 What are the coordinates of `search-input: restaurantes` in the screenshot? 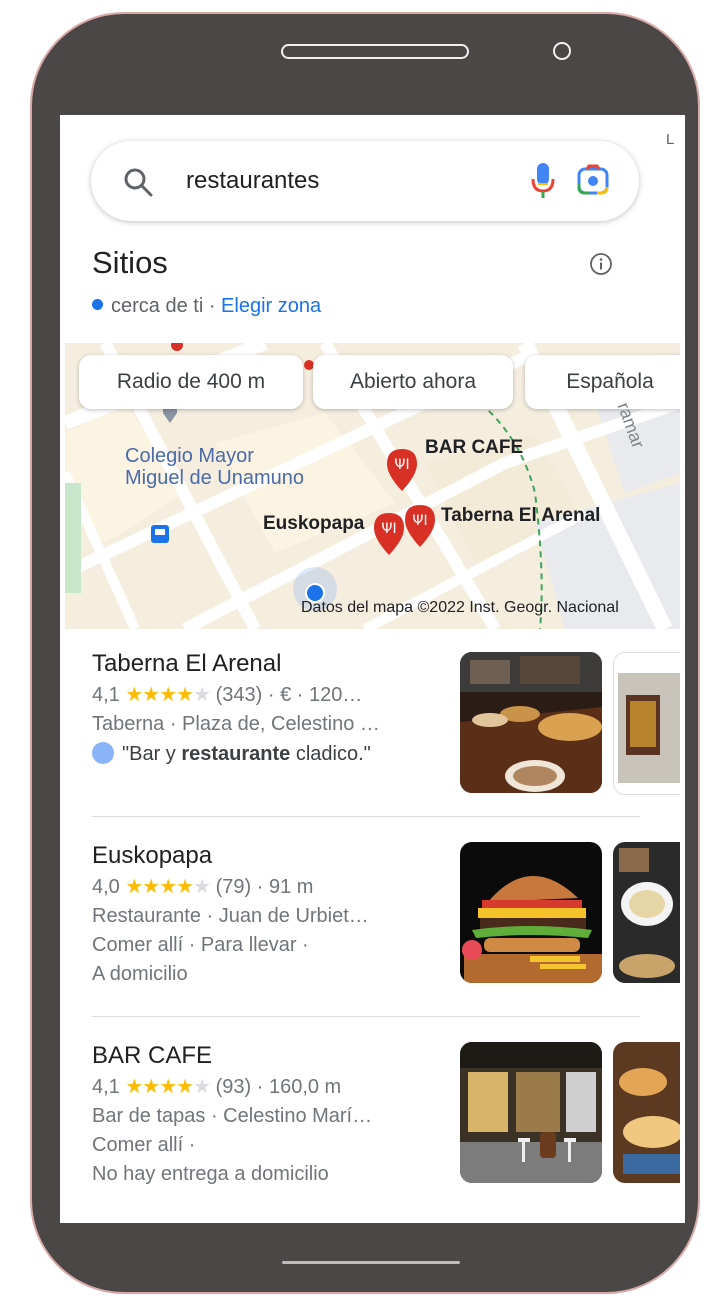 It's located at (252, 181).